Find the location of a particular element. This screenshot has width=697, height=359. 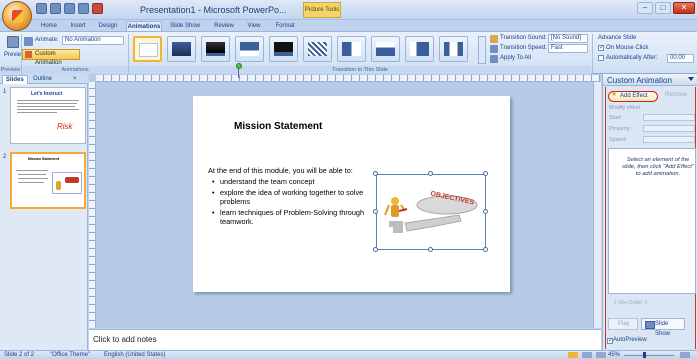

slide-number-2: 2 is located at coordinates (5, 157).